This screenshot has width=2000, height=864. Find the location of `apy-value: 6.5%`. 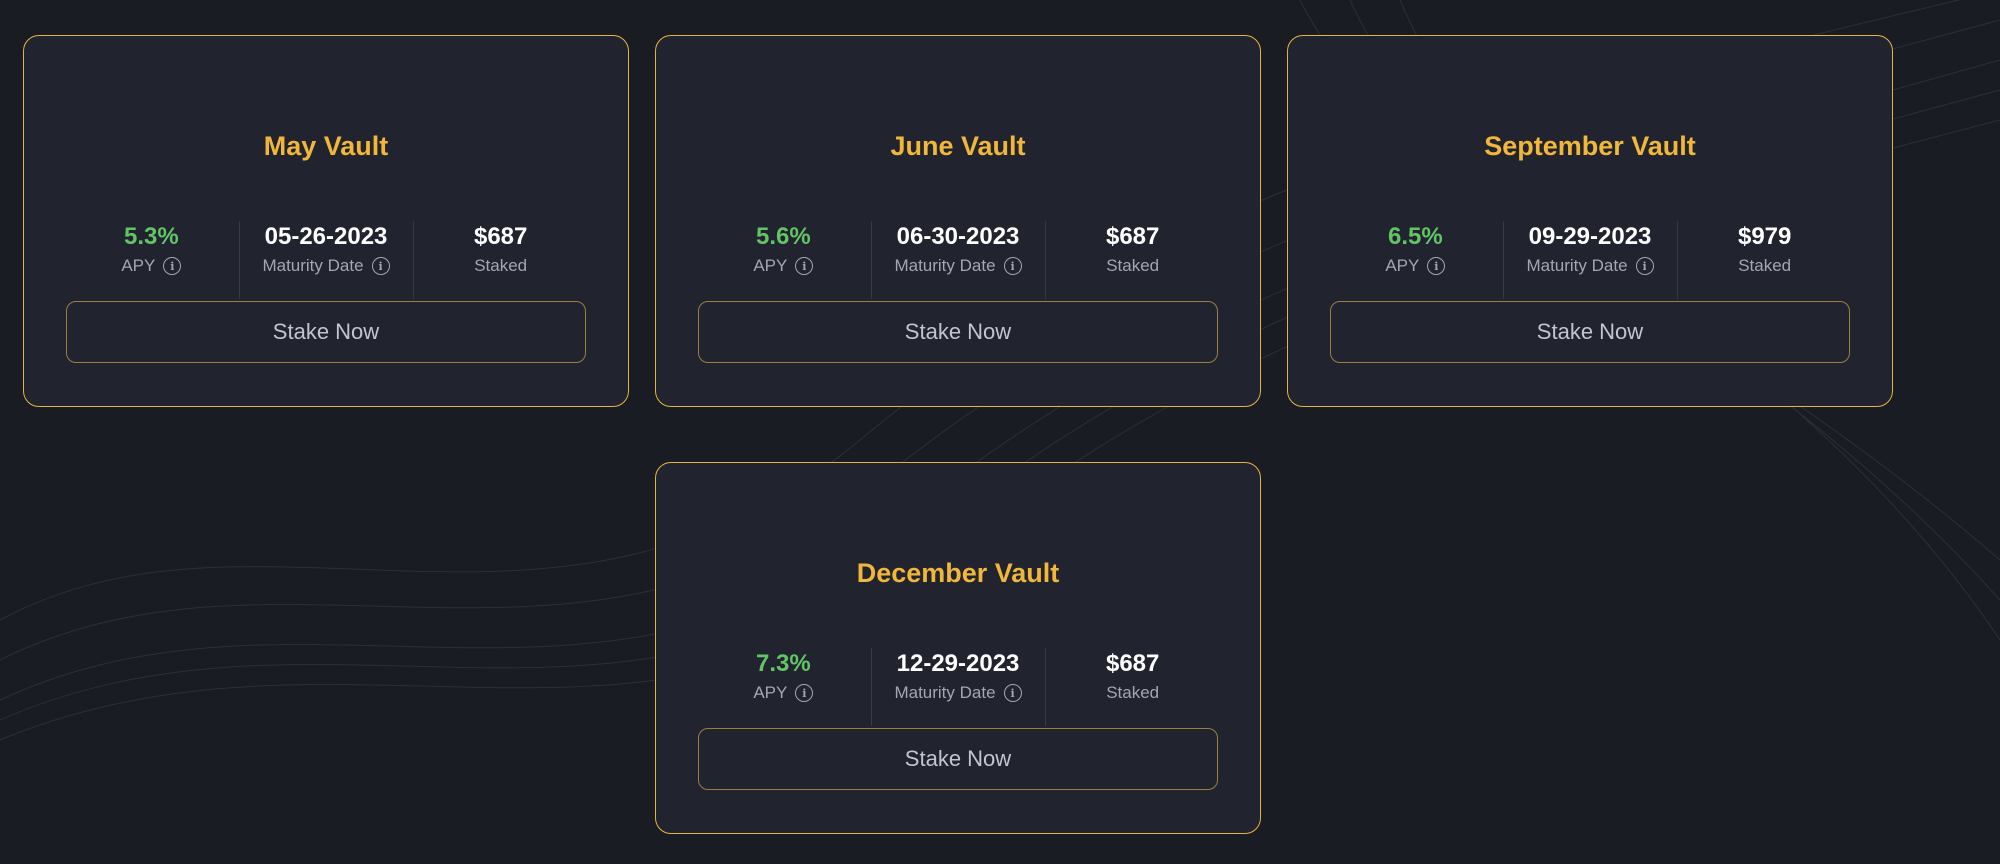

apy-value: 6.5% is located at coordinates (1415, 236).